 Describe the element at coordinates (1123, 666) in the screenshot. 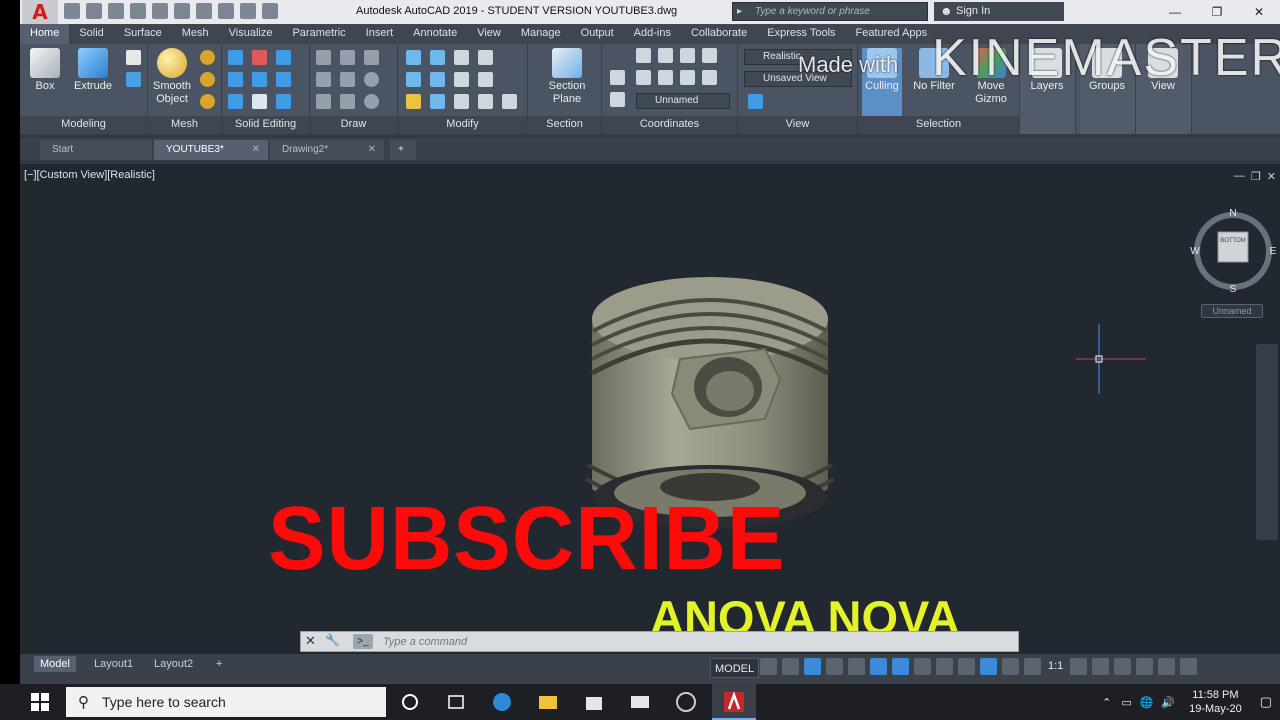

I see `units-icon` at that location.